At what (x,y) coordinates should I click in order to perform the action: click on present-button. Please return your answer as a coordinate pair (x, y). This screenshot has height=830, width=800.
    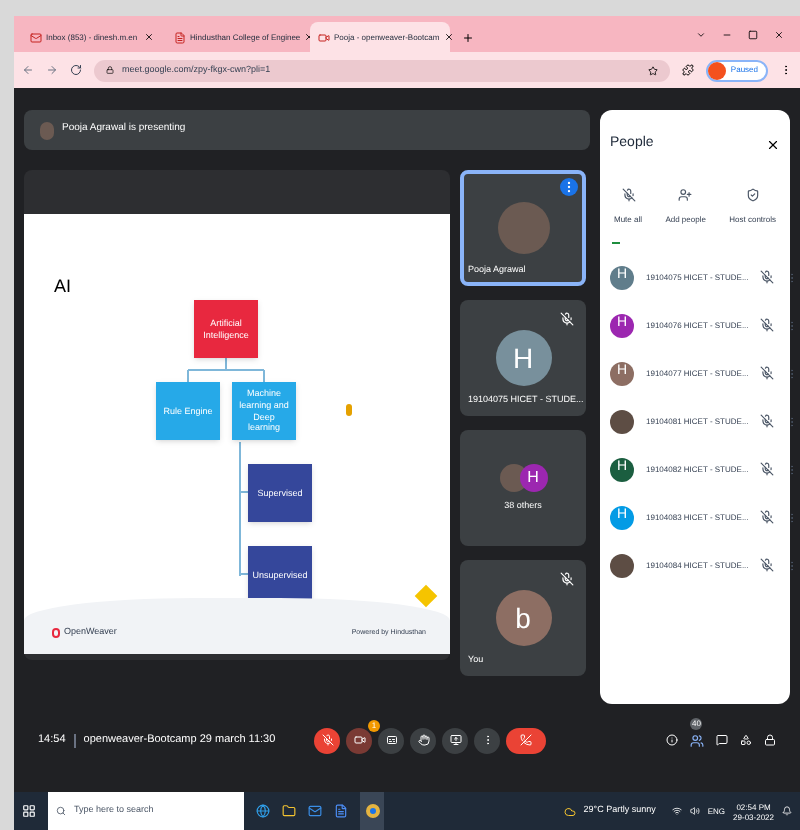
    Looking at the image, I should click on (455, 740).